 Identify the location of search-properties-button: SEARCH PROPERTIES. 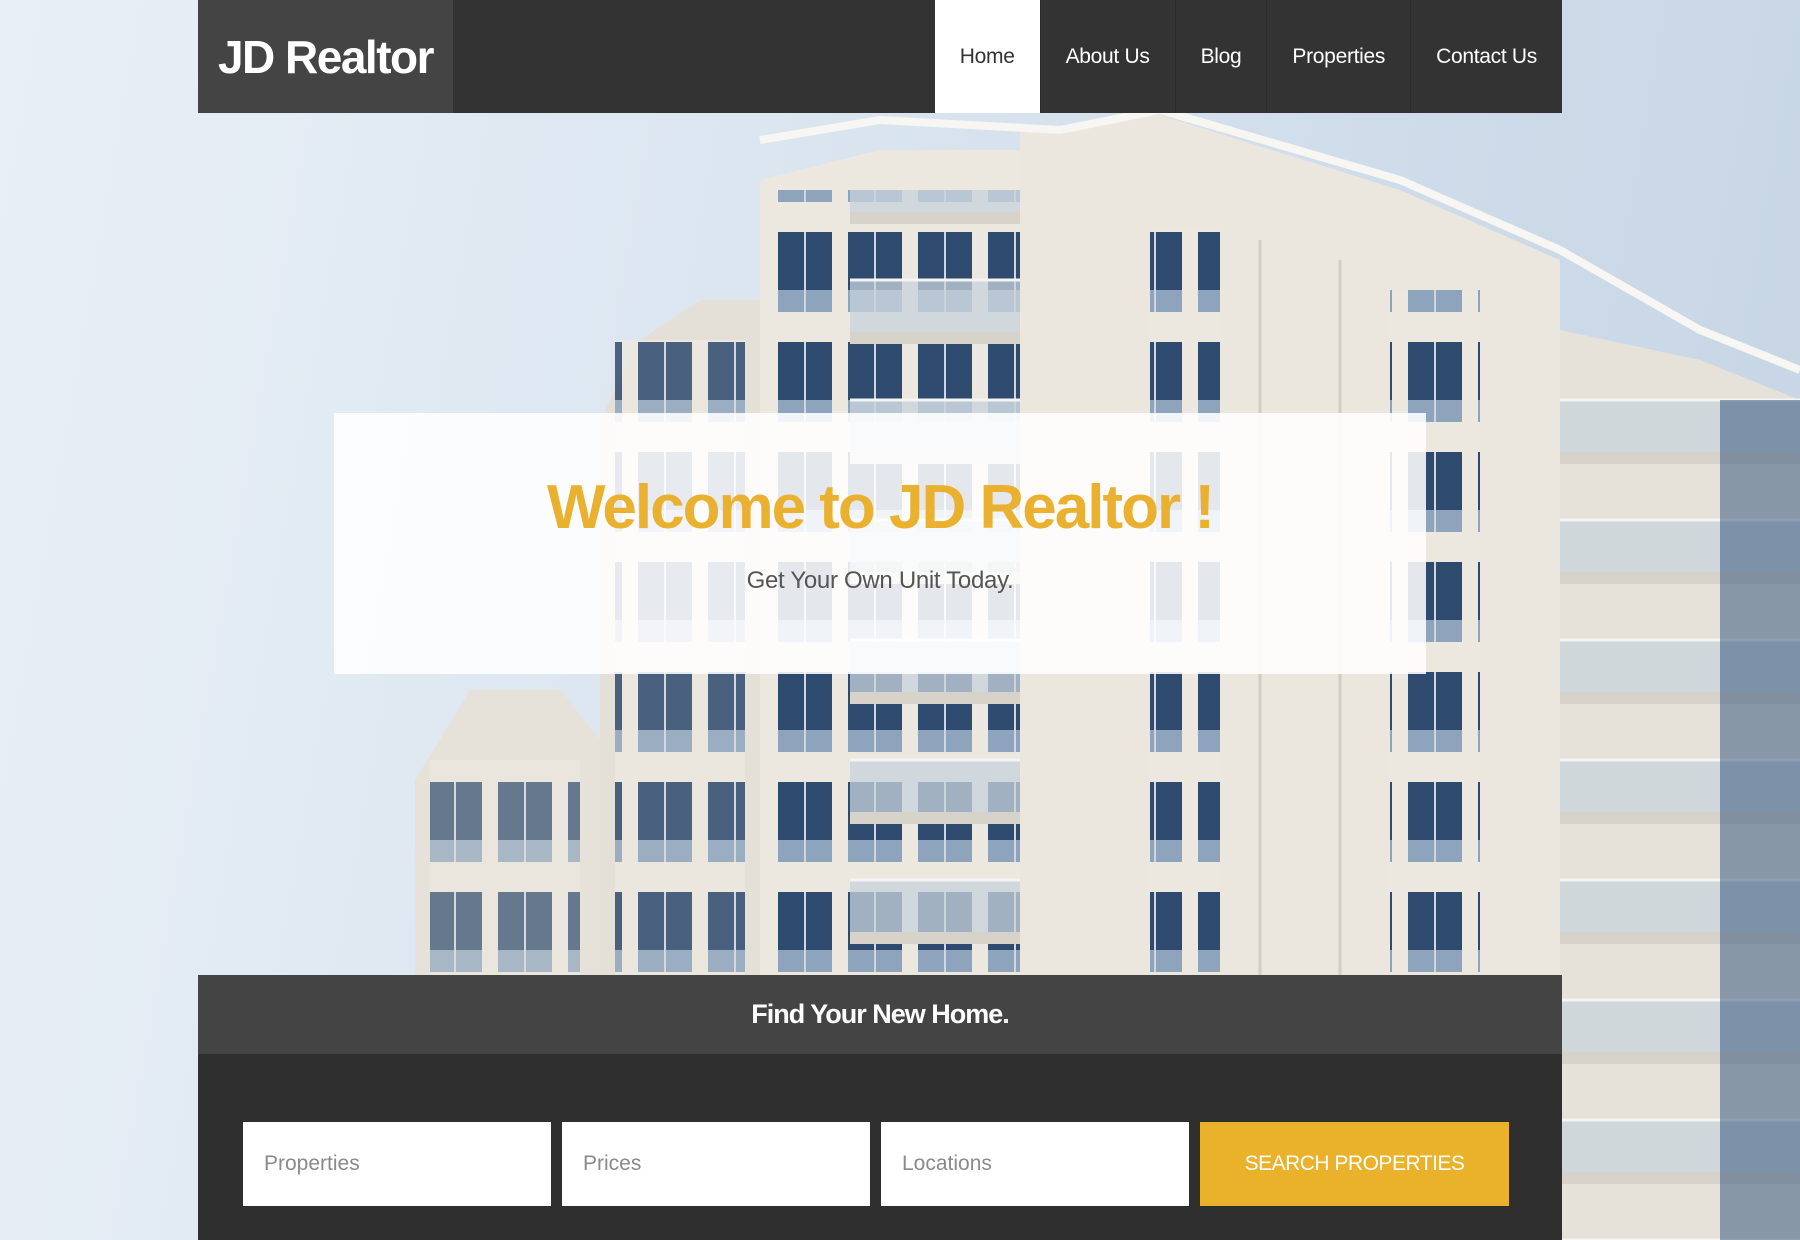
(1354, 1164).